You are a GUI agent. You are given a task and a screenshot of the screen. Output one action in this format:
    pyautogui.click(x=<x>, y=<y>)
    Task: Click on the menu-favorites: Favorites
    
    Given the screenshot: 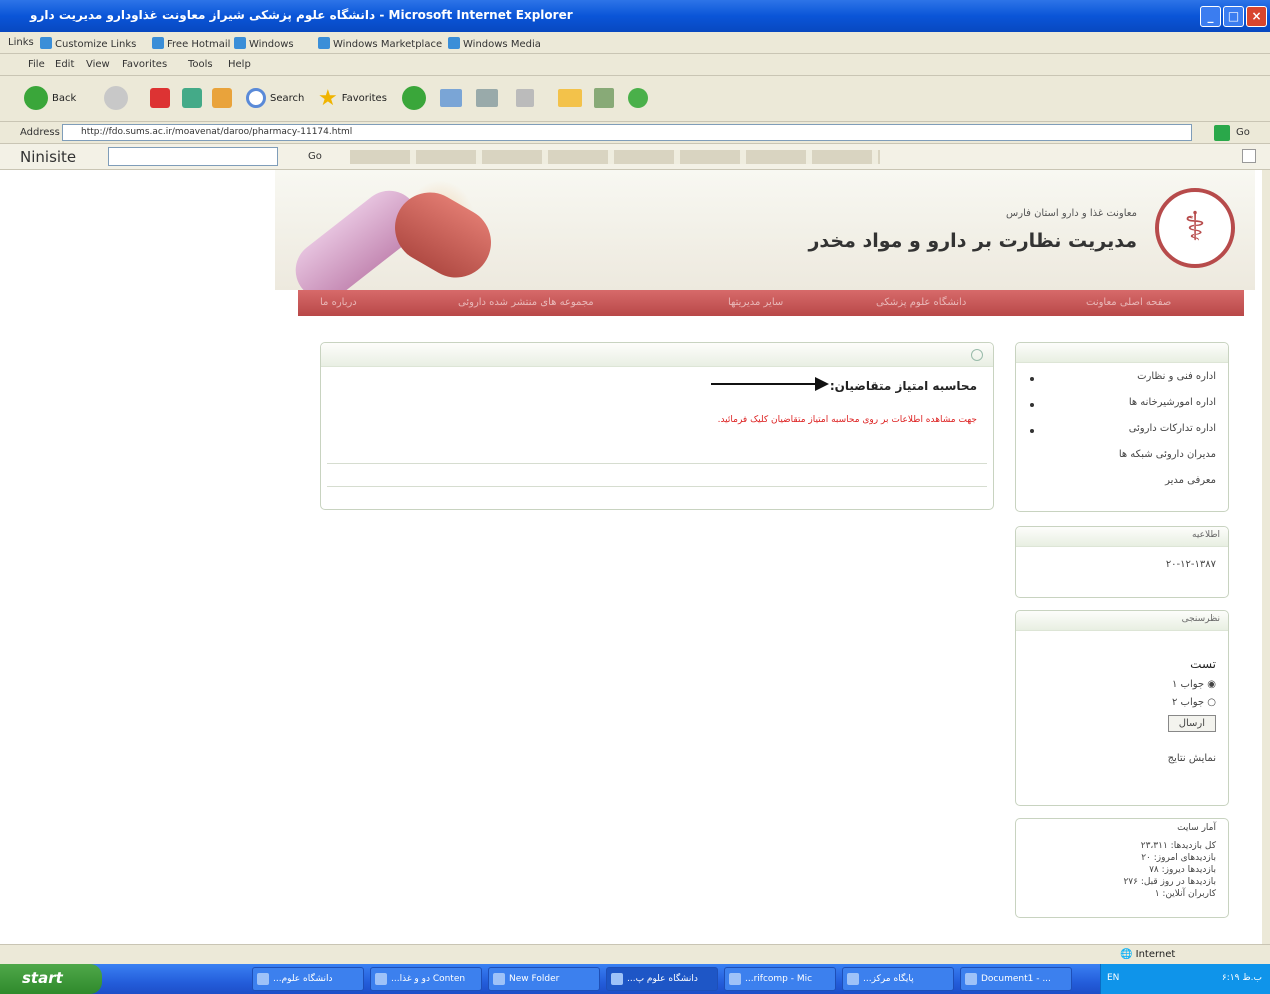 What is the action you would take?
    pyautogui.click(x=144, y=64)
    